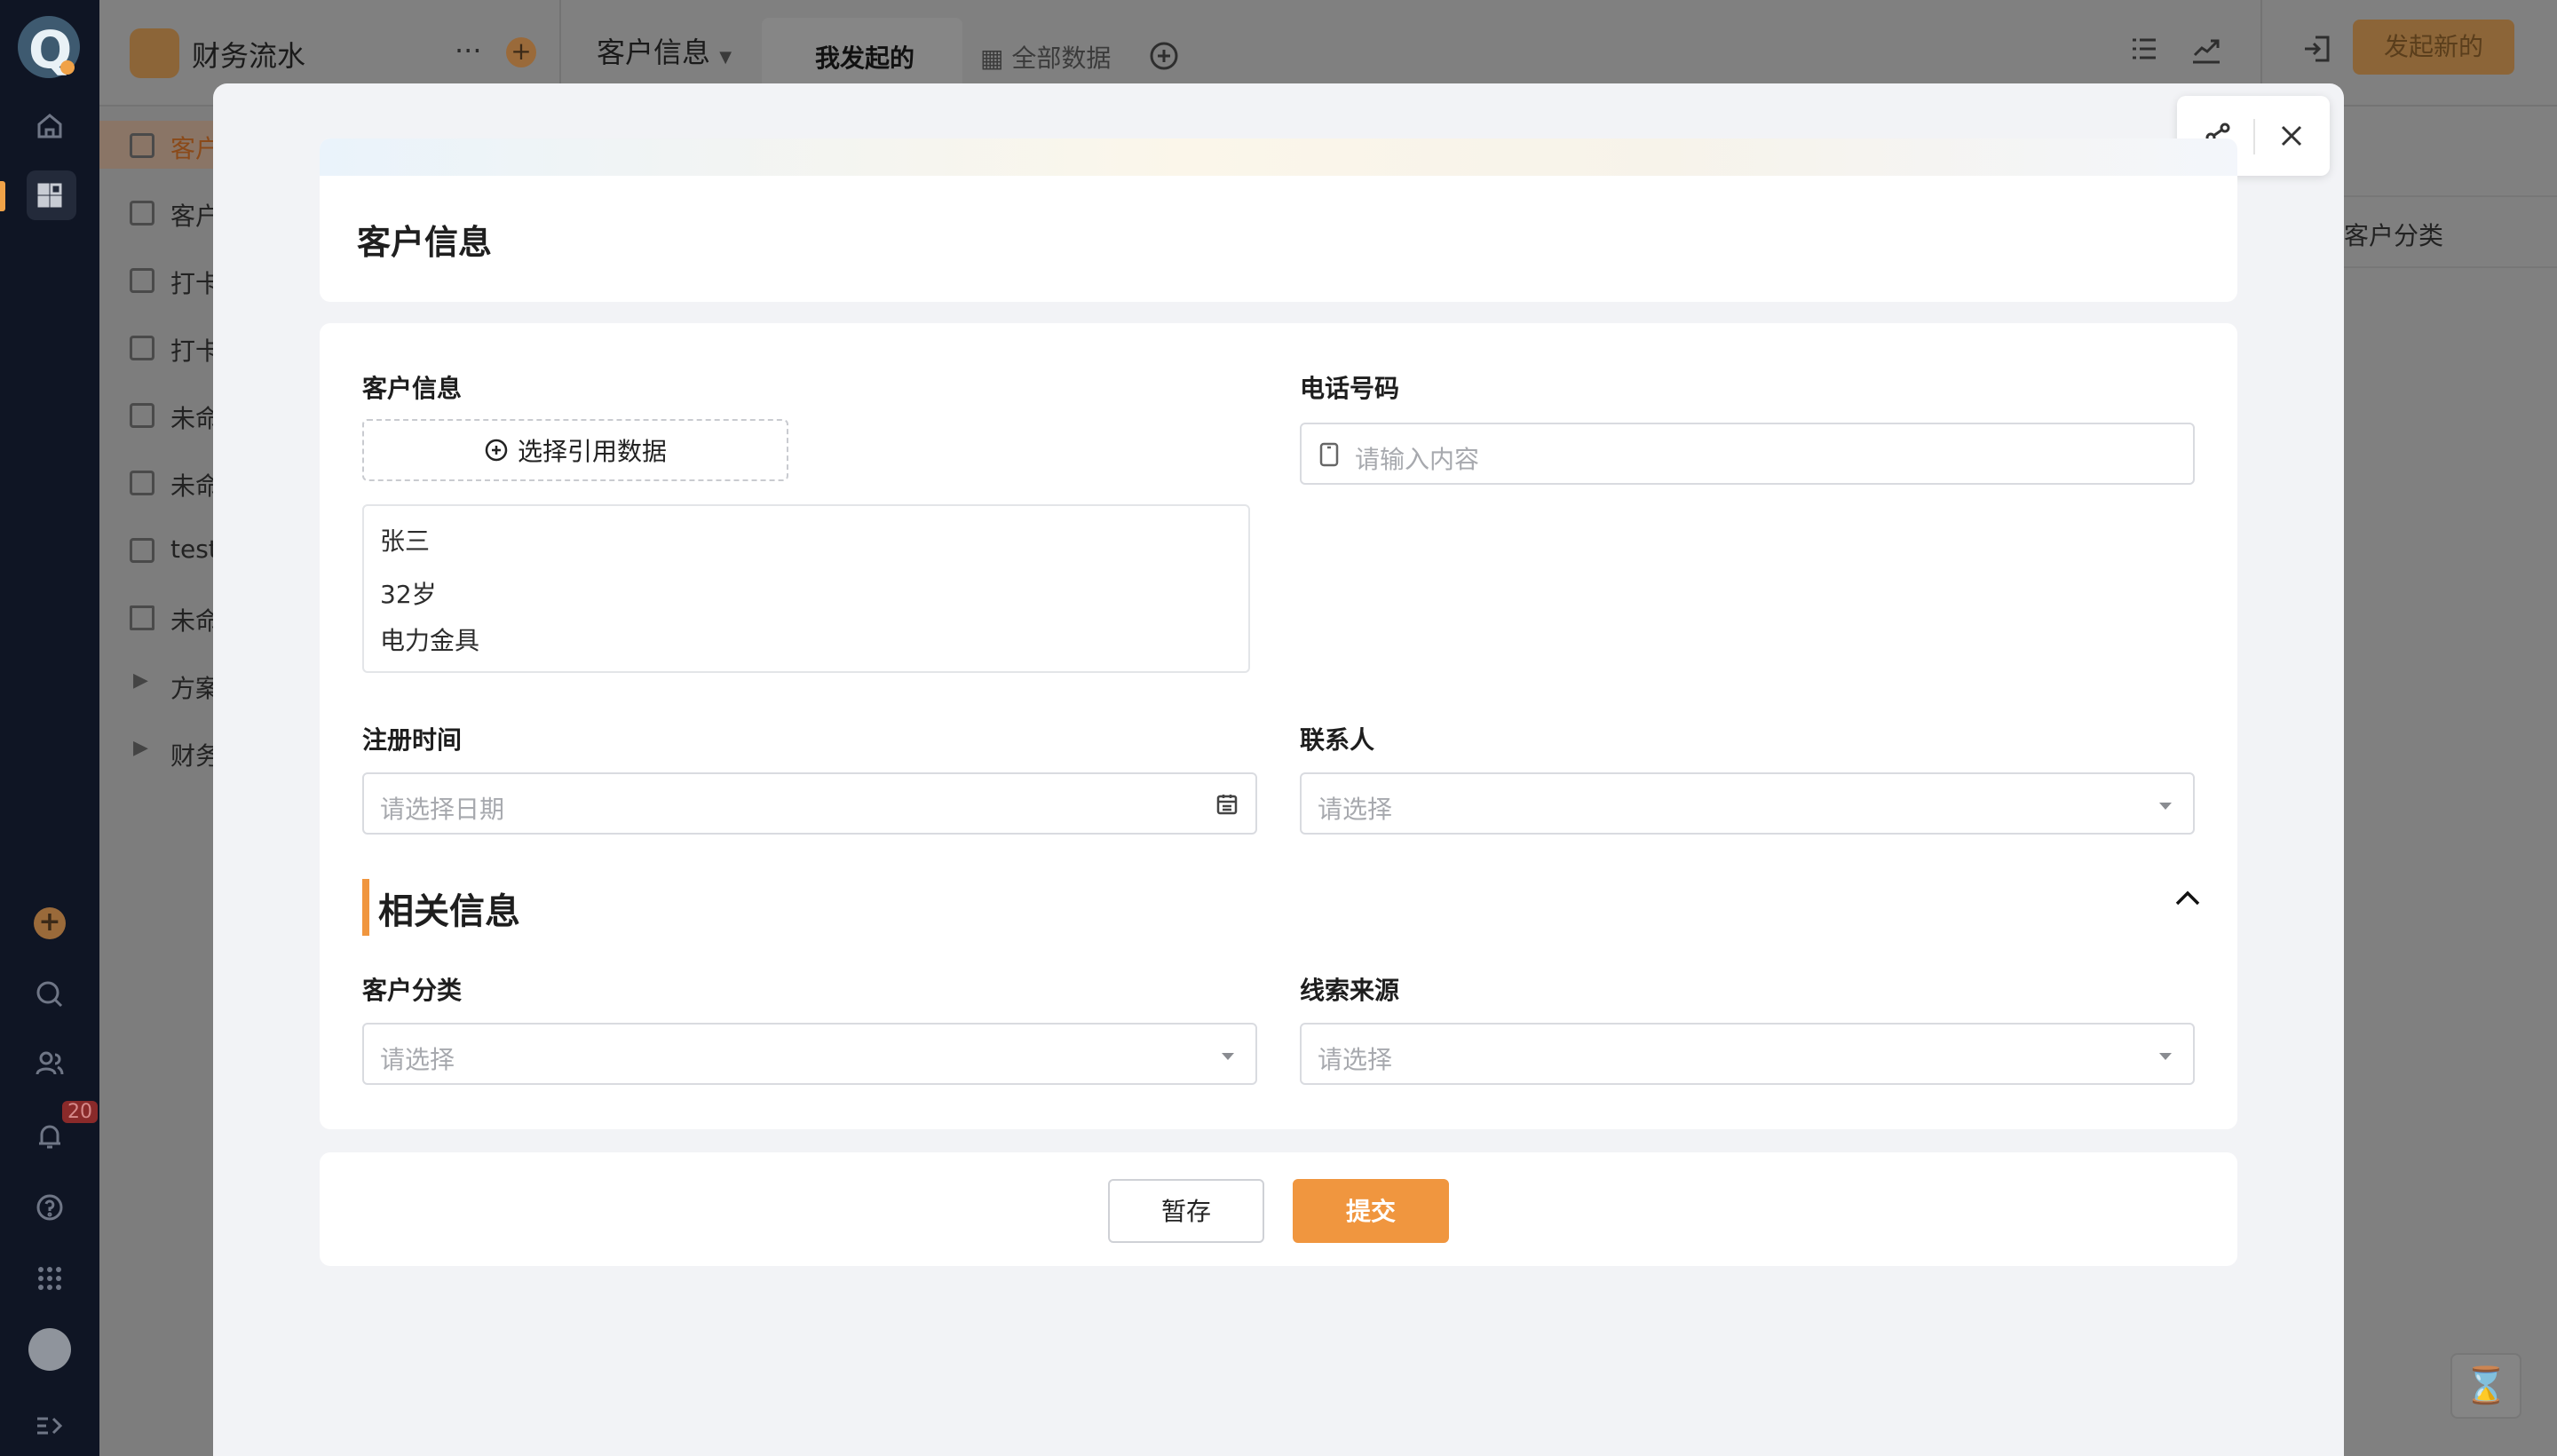 This screenshot has height=1456, width=2557. What do you see at coordinates (1164, 56) in the screenshot?
I see `add-view-icon` at bounding box center [1164, 56].